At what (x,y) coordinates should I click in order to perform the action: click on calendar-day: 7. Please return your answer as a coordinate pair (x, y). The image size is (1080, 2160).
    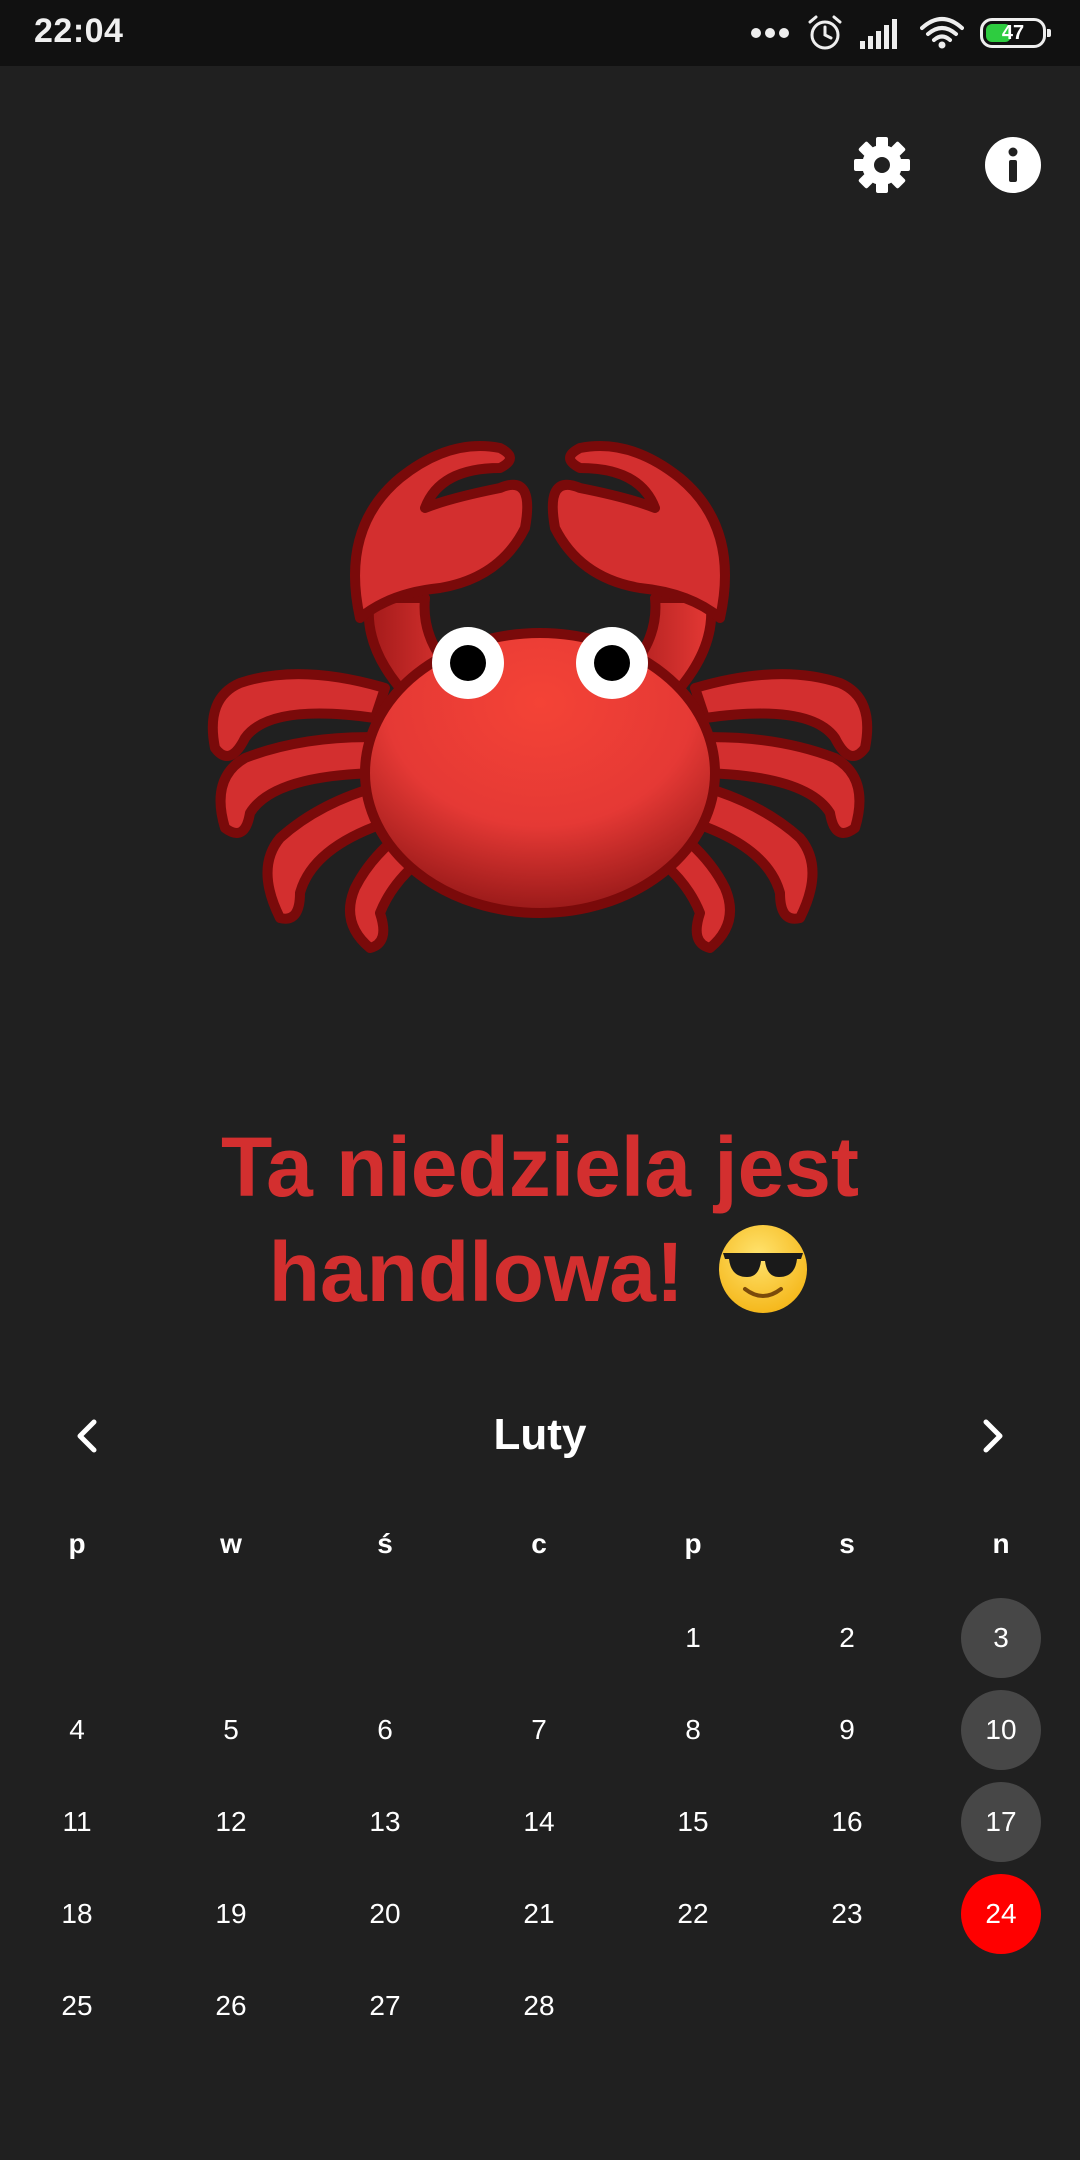
    Looking at the image, I should click on (539, 1730).